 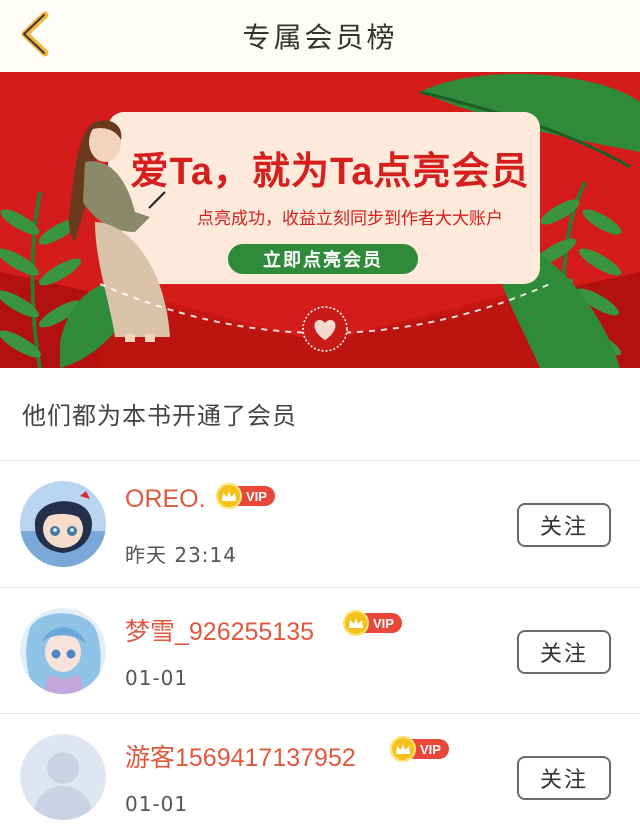 I want to click on banner-headline: 爱Ta，就为Ta点亮会员, so click(x=330, y=172).